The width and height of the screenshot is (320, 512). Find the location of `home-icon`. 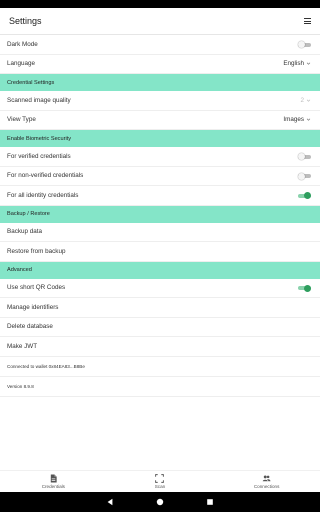

home-icon is located at coordinates (160, 502).